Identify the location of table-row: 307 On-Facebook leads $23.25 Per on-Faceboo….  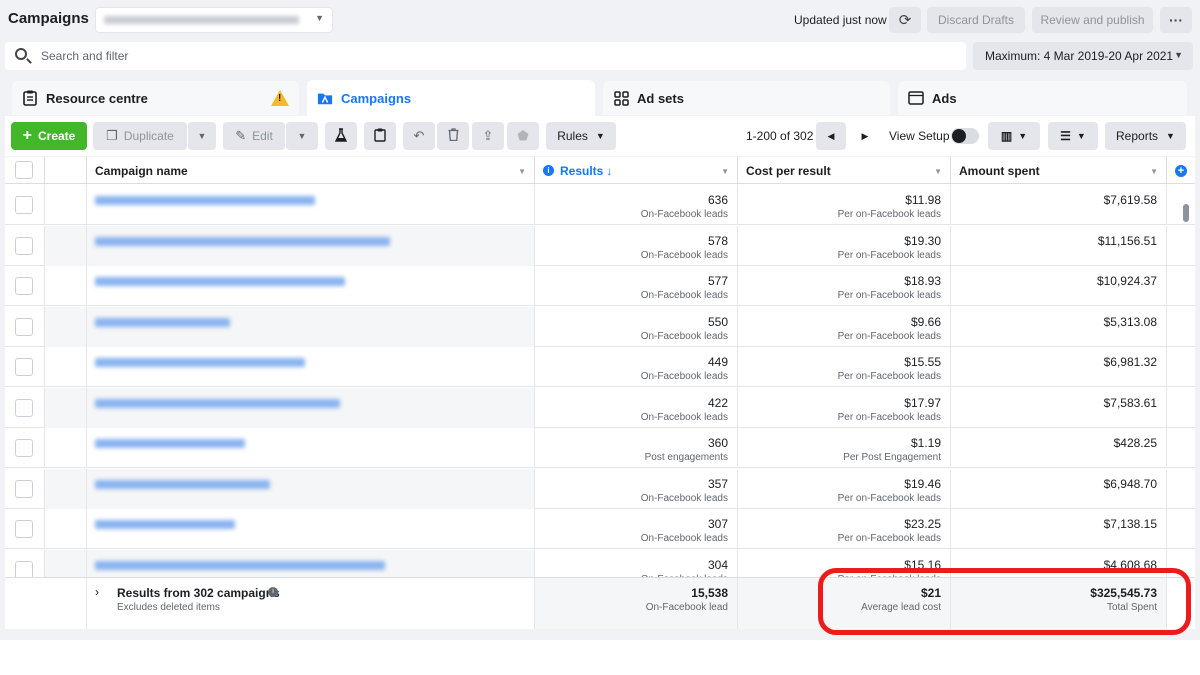
(600, 529).